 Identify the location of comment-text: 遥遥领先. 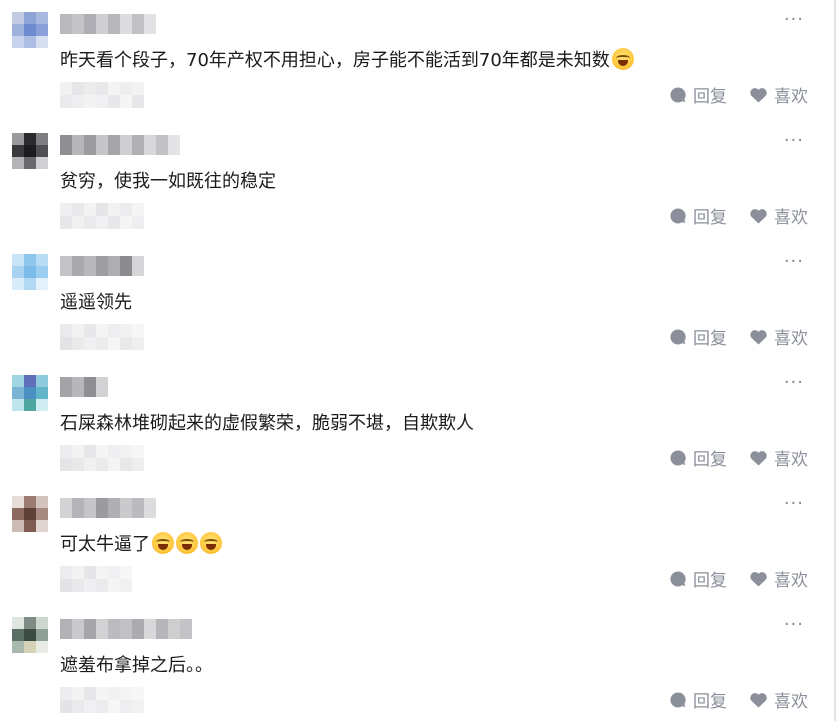
(96, 302).